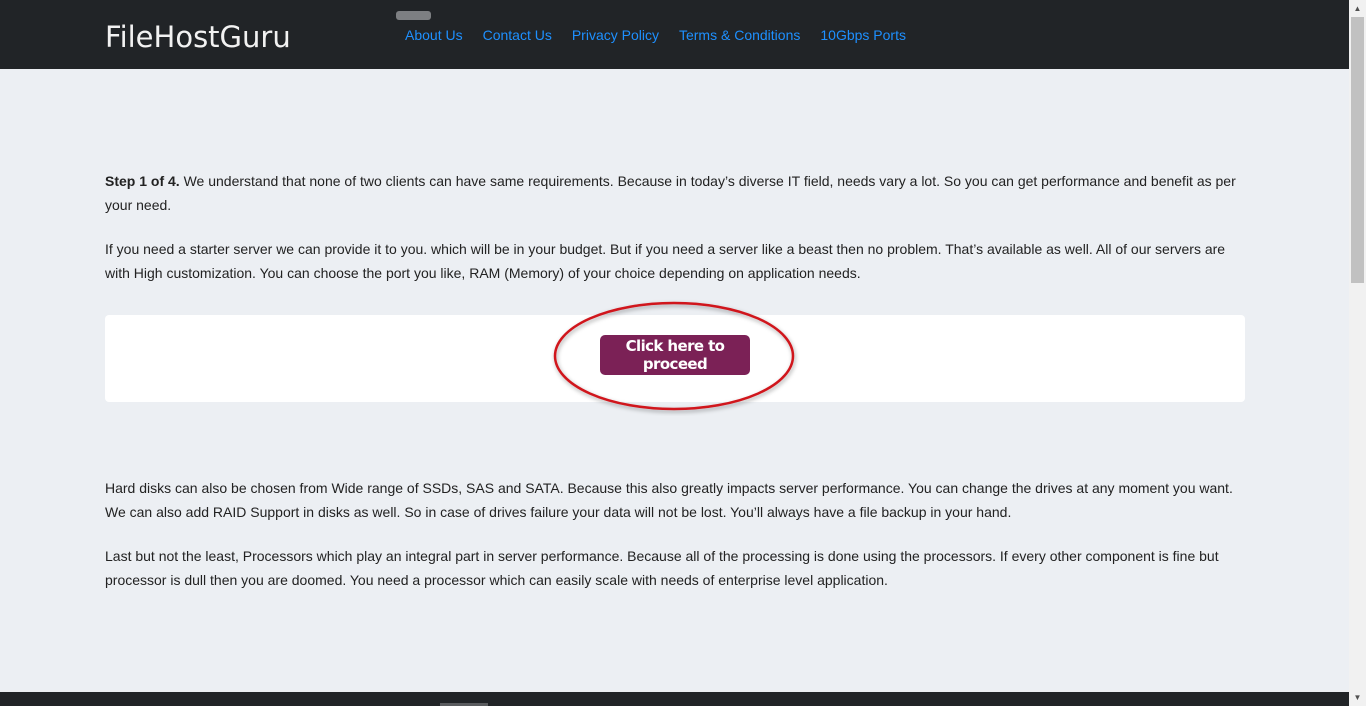 This screenshot has width=1366, height=706. I want to click on arrow-down-icon: ▼, so click(1357, 697).